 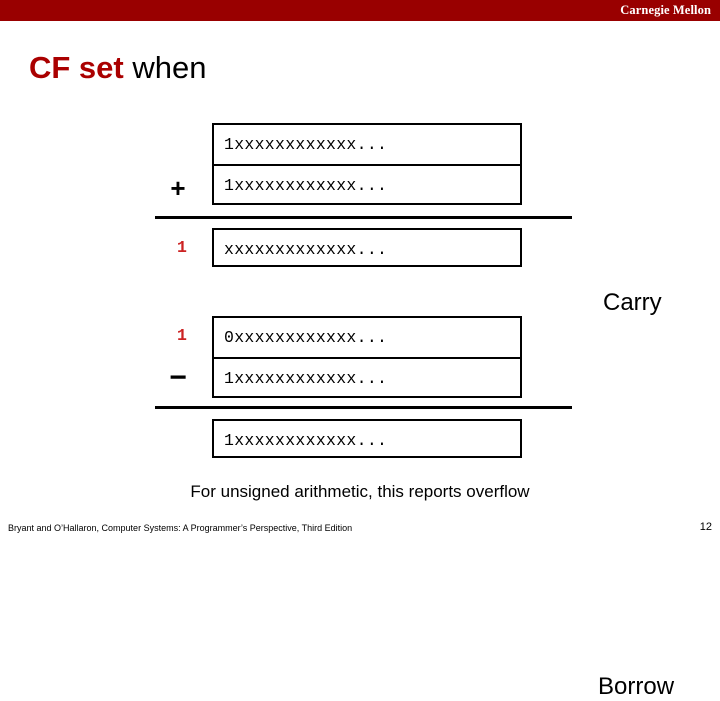 What do you see at coordinates (76, 67) in the screenshot?
I see `page-title-accent: CF set` at bounding box center [76, 67].